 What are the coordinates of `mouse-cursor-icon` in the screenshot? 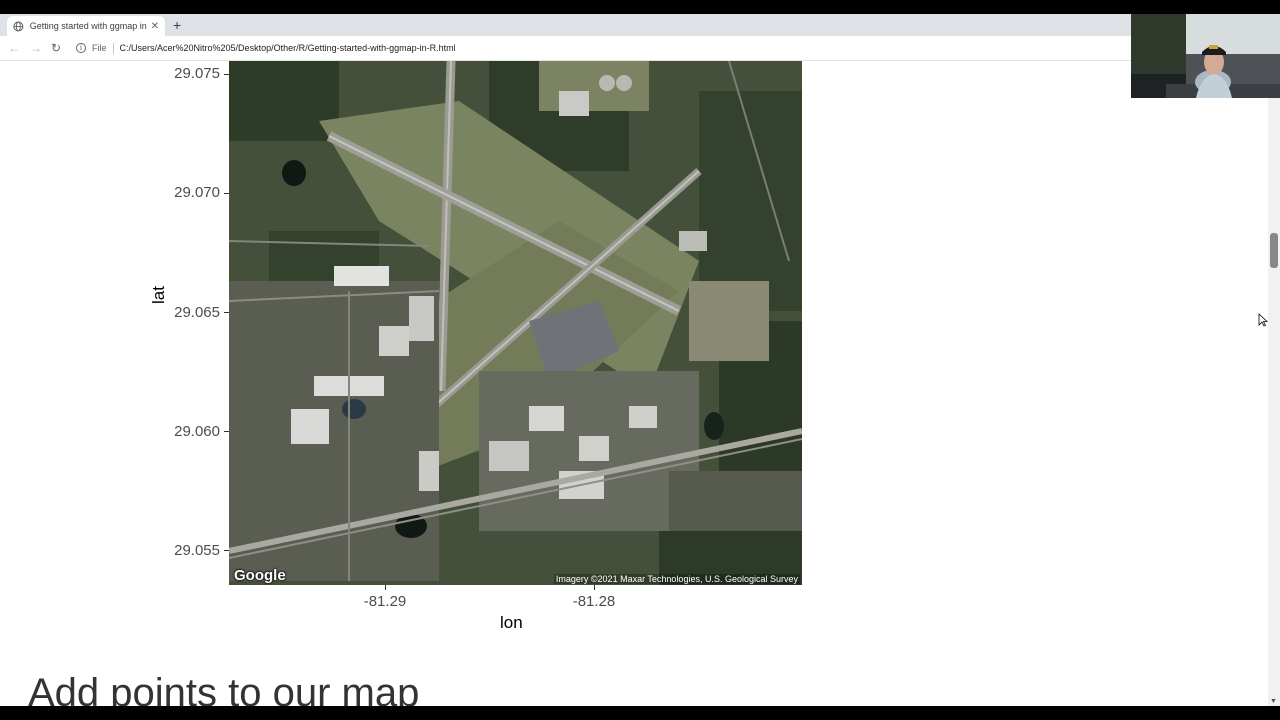 It's located at (1263, 320).